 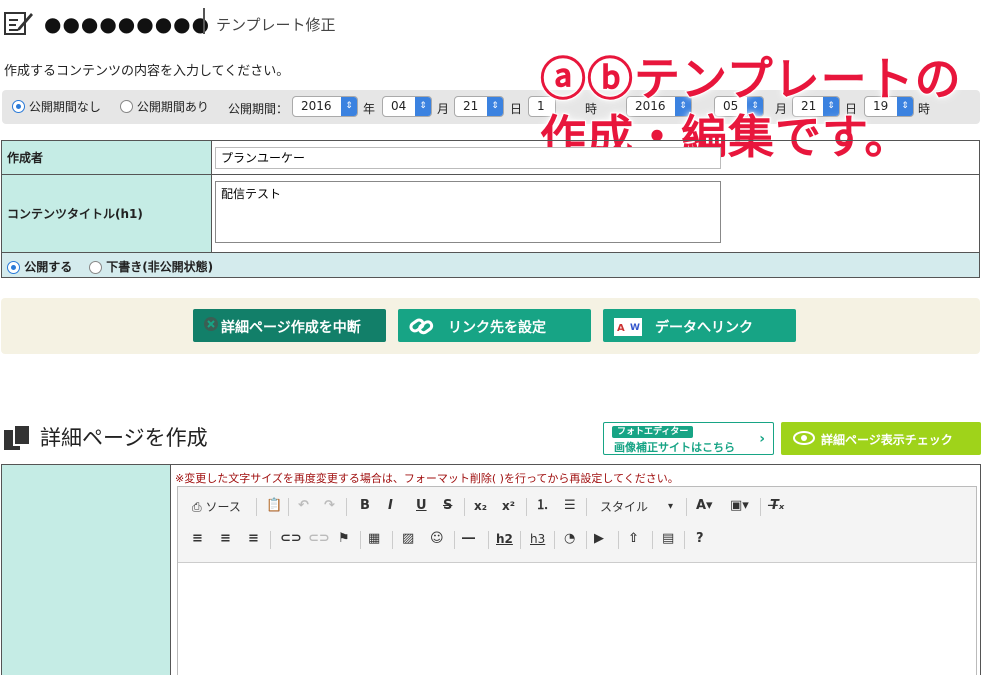 I want to click on undo-icon: ↶, so click(x=303, y=506).